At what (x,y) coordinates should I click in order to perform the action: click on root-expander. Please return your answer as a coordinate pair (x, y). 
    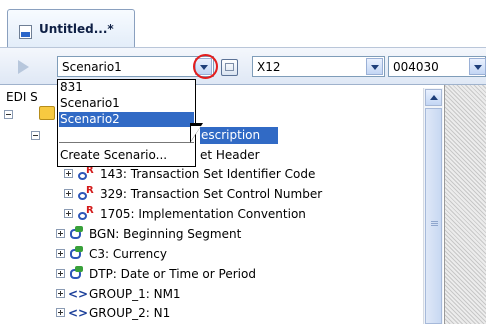
    Looking at the image, I should click on (8, 114).